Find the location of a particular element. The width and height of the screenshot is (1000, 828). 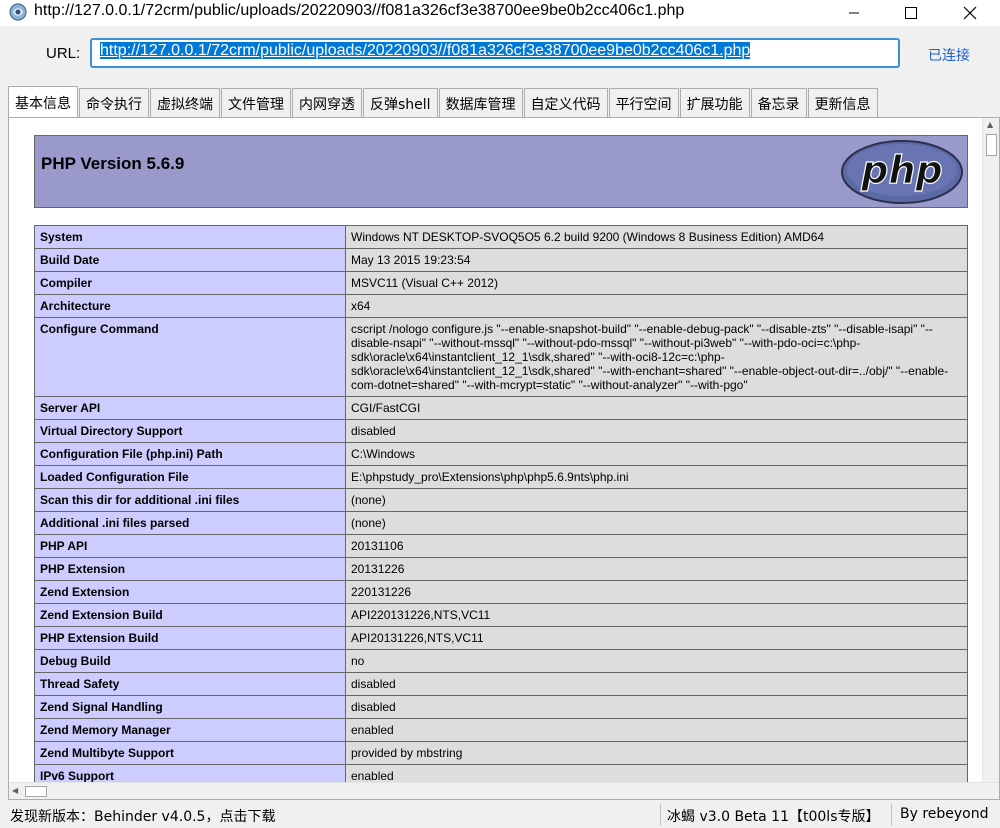

row-key: Architecture is located at coordinates (190, 306).